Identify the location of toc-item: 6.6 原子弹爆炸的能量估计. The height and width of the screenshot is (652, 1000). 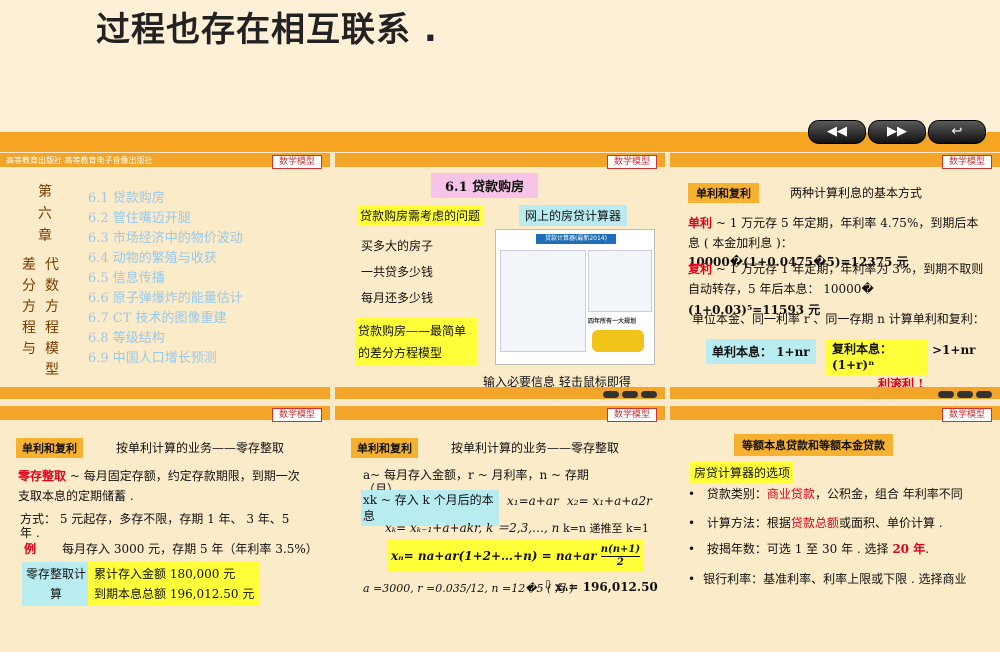
(165, 299).